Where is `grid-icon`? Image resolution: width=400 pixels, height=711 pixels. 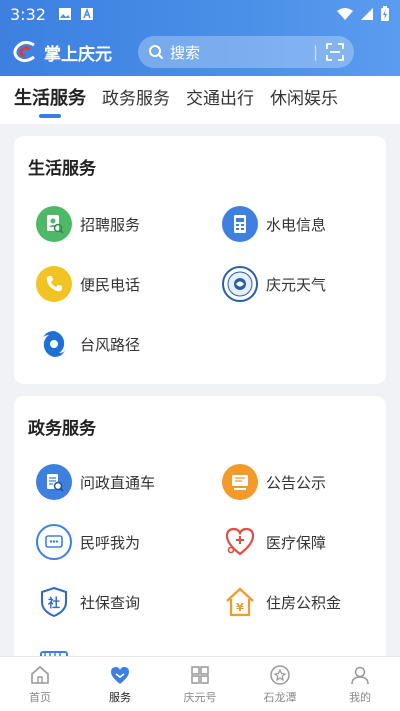 grid-icon is located at coordinates (200, 674).